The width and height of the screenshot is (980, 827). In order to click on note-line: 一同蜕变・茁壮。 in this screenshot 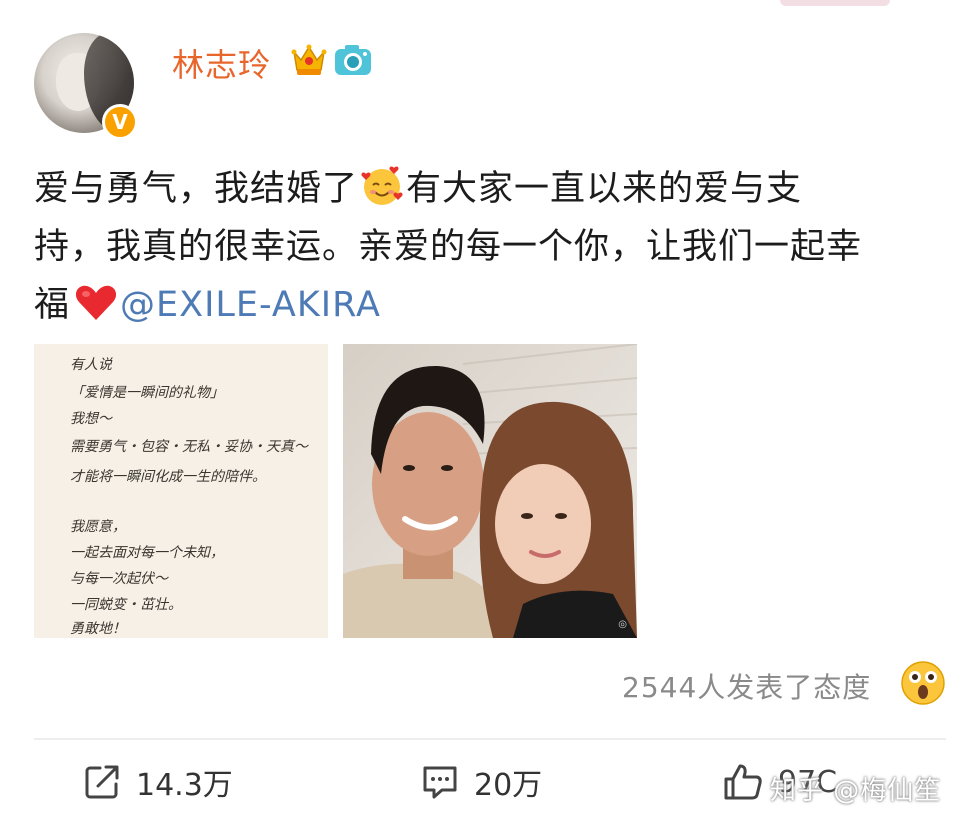, I will do `click(126, 605)`.